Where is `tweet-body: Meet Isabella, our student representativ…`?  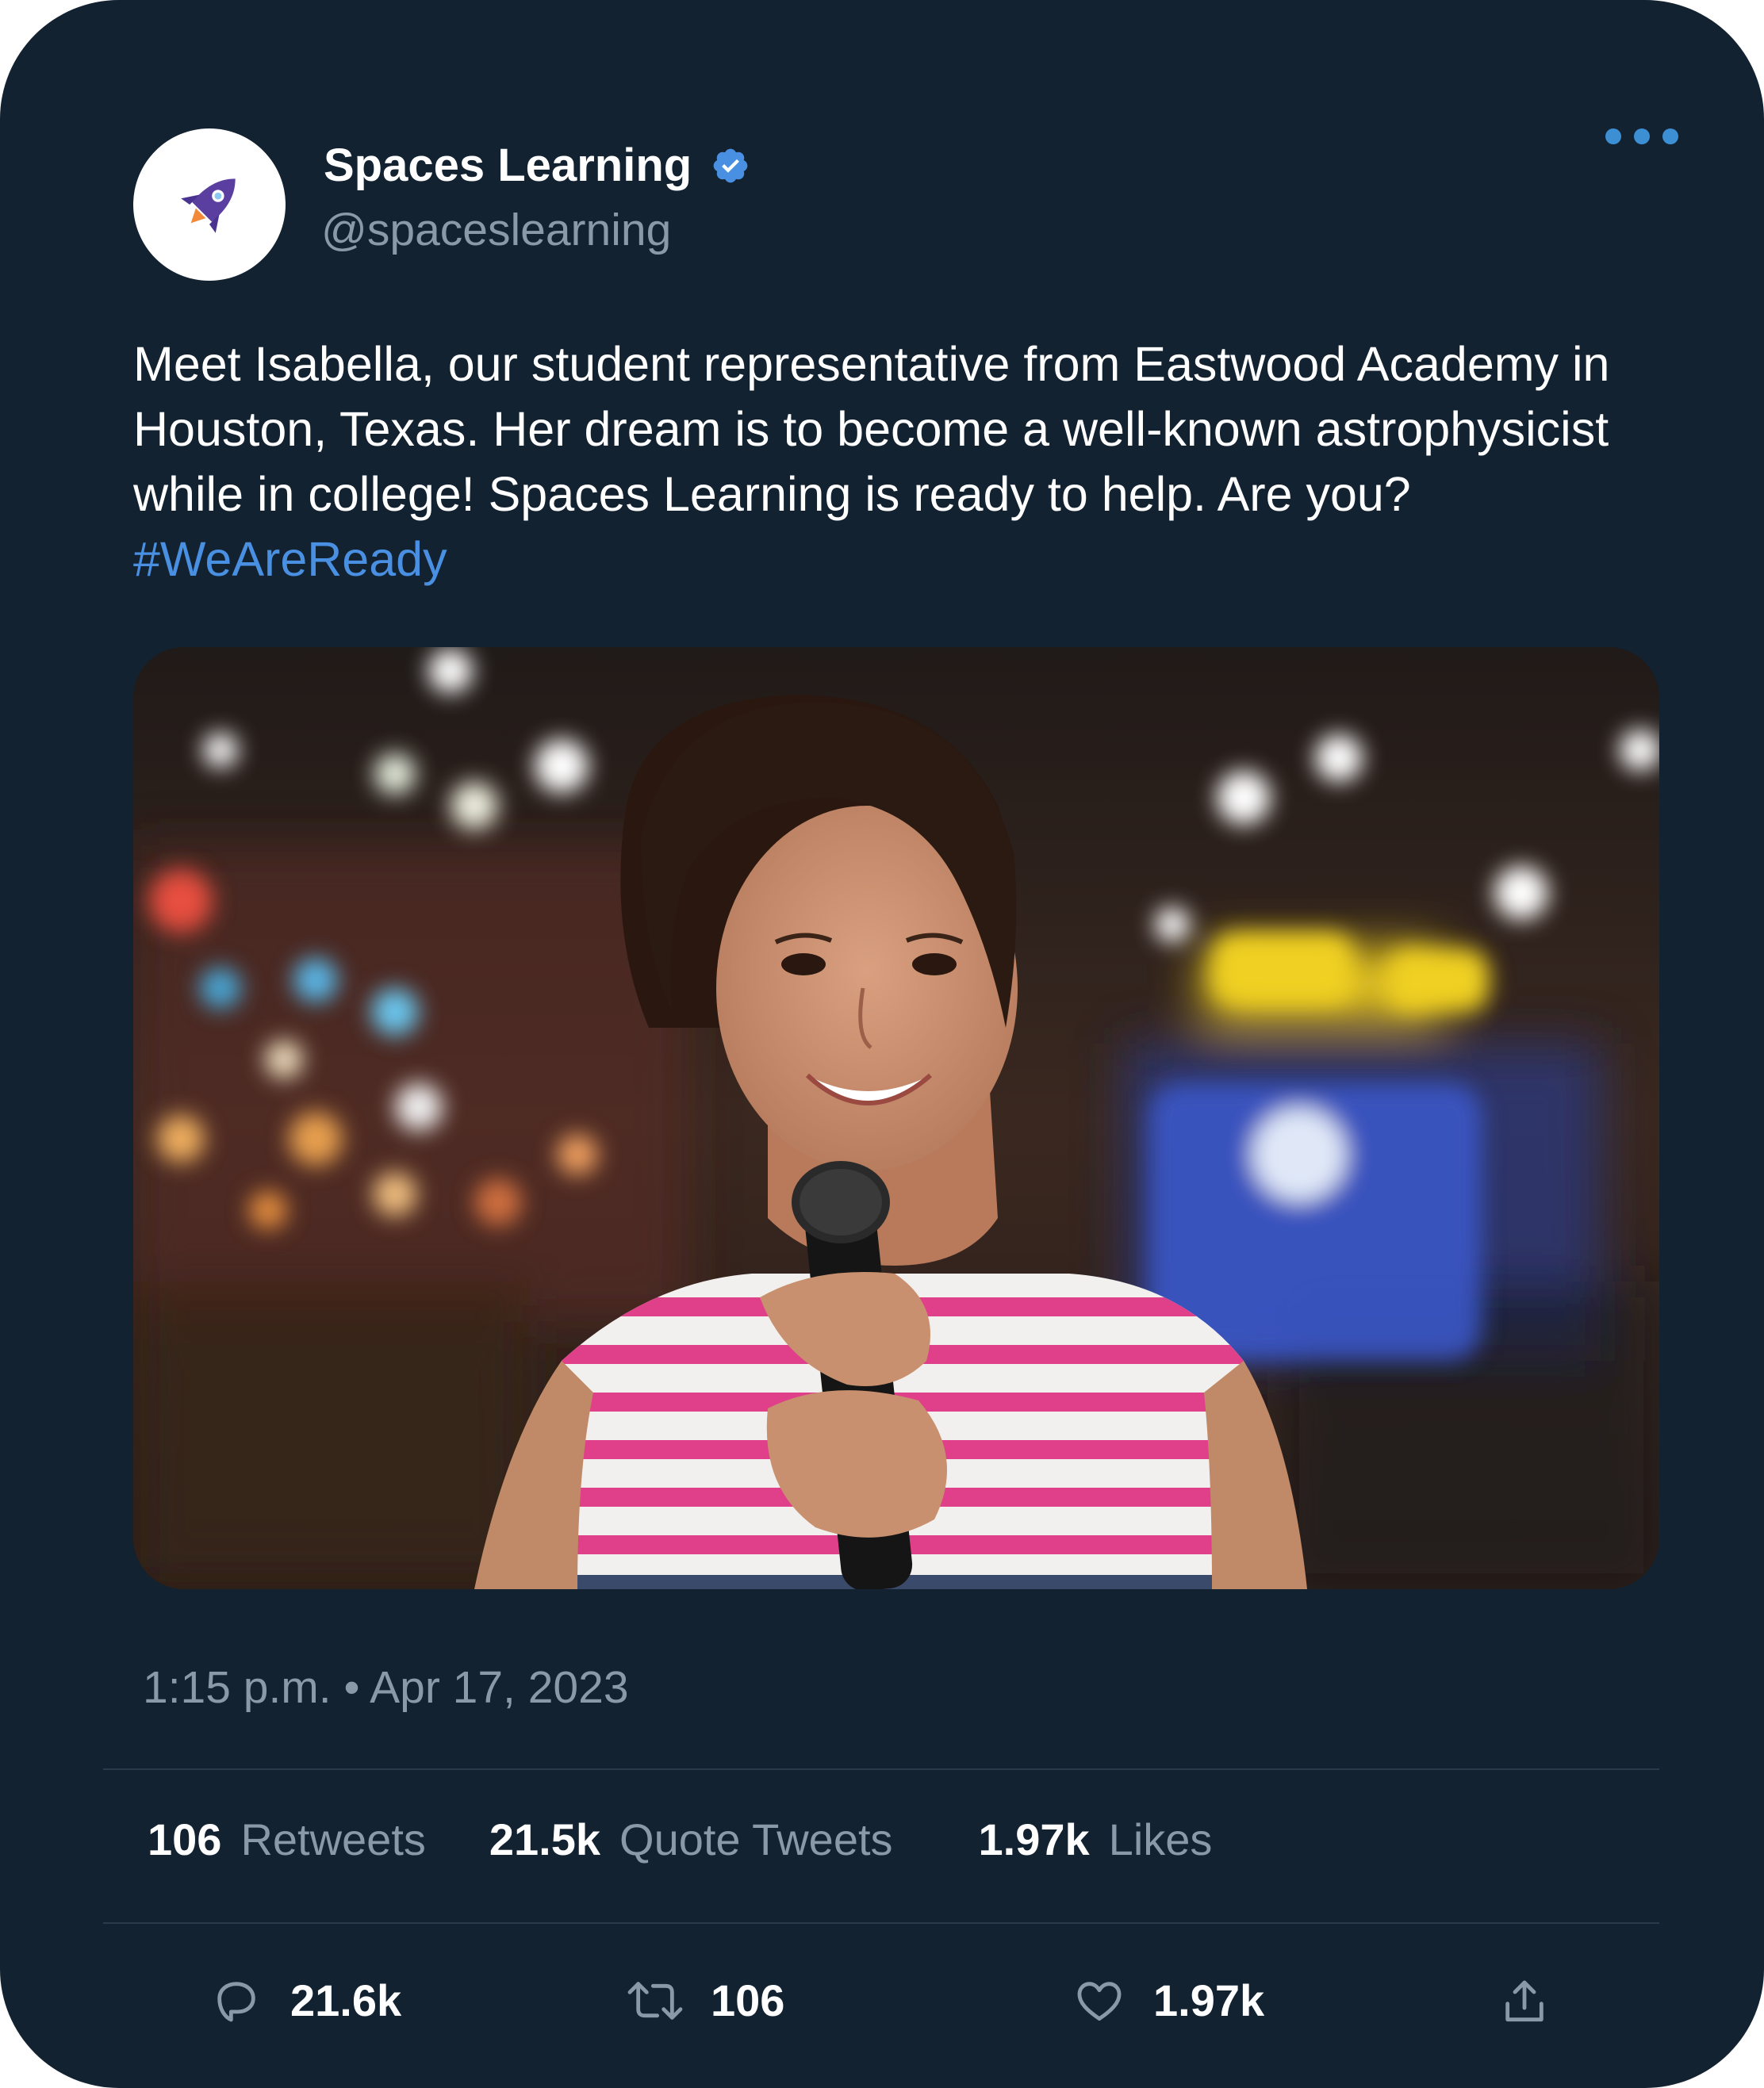
tweet-body: Meet Isabella, our student representativ… is located at coordinates (871, 429).